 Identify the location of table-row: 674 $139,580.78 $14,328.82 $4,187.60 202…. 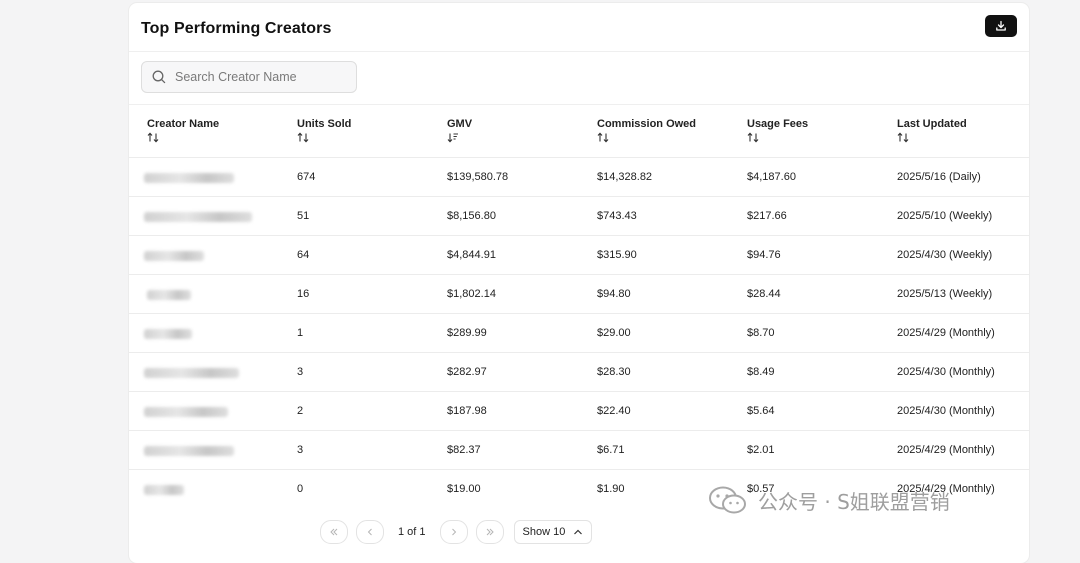
(579, 177).